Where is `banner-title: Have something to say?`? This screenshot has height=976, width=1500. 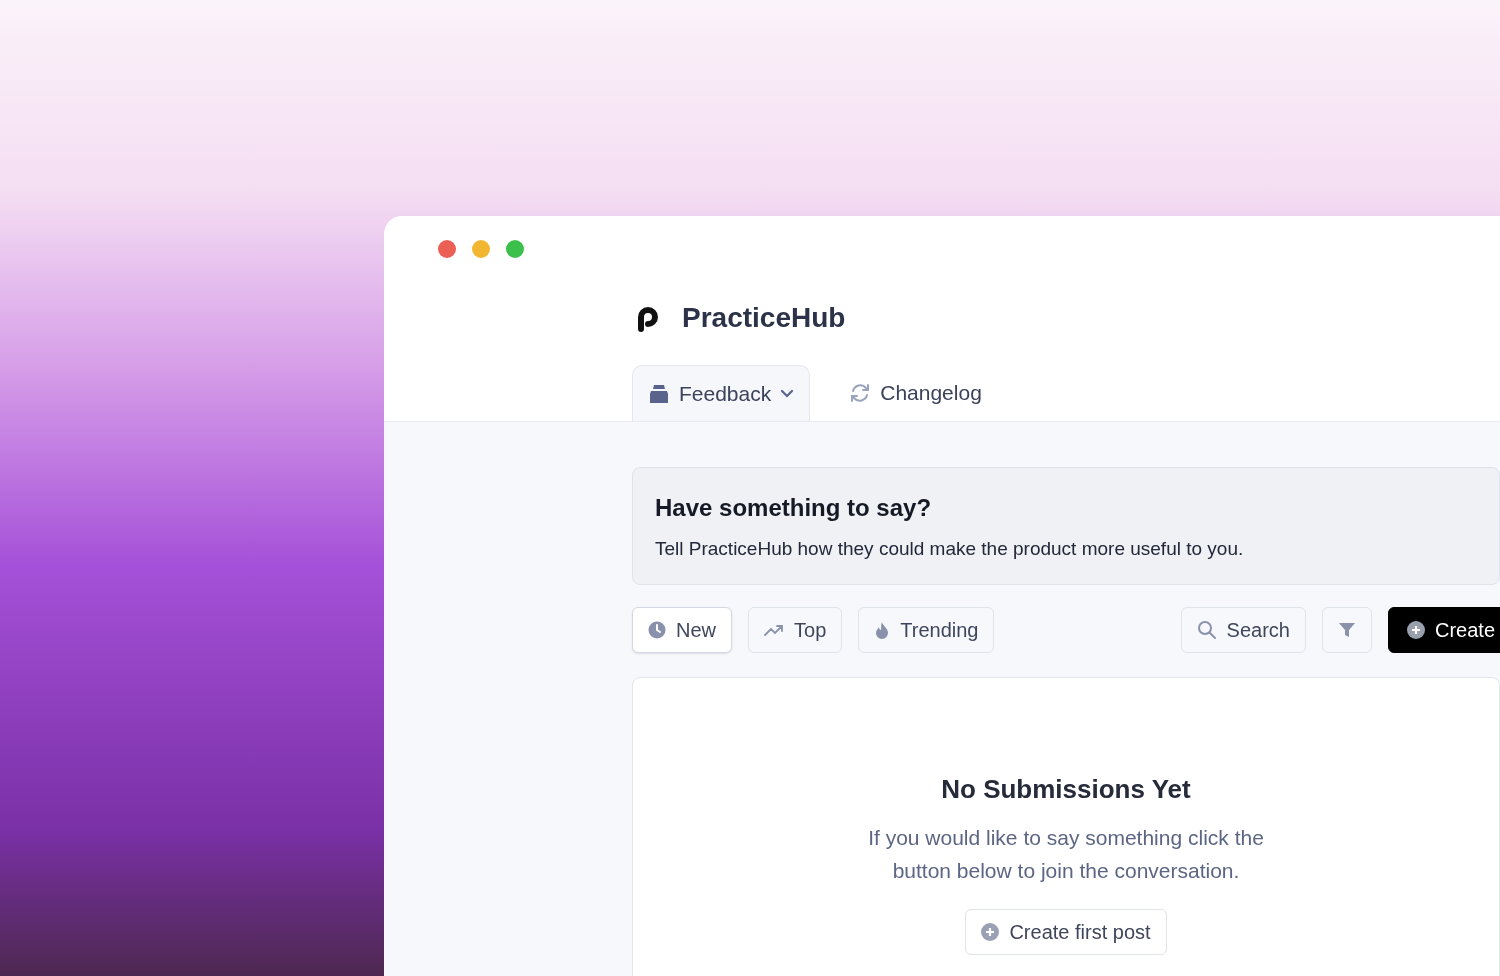 banner-title: Have something to say? is located at coordinates (794, 508).